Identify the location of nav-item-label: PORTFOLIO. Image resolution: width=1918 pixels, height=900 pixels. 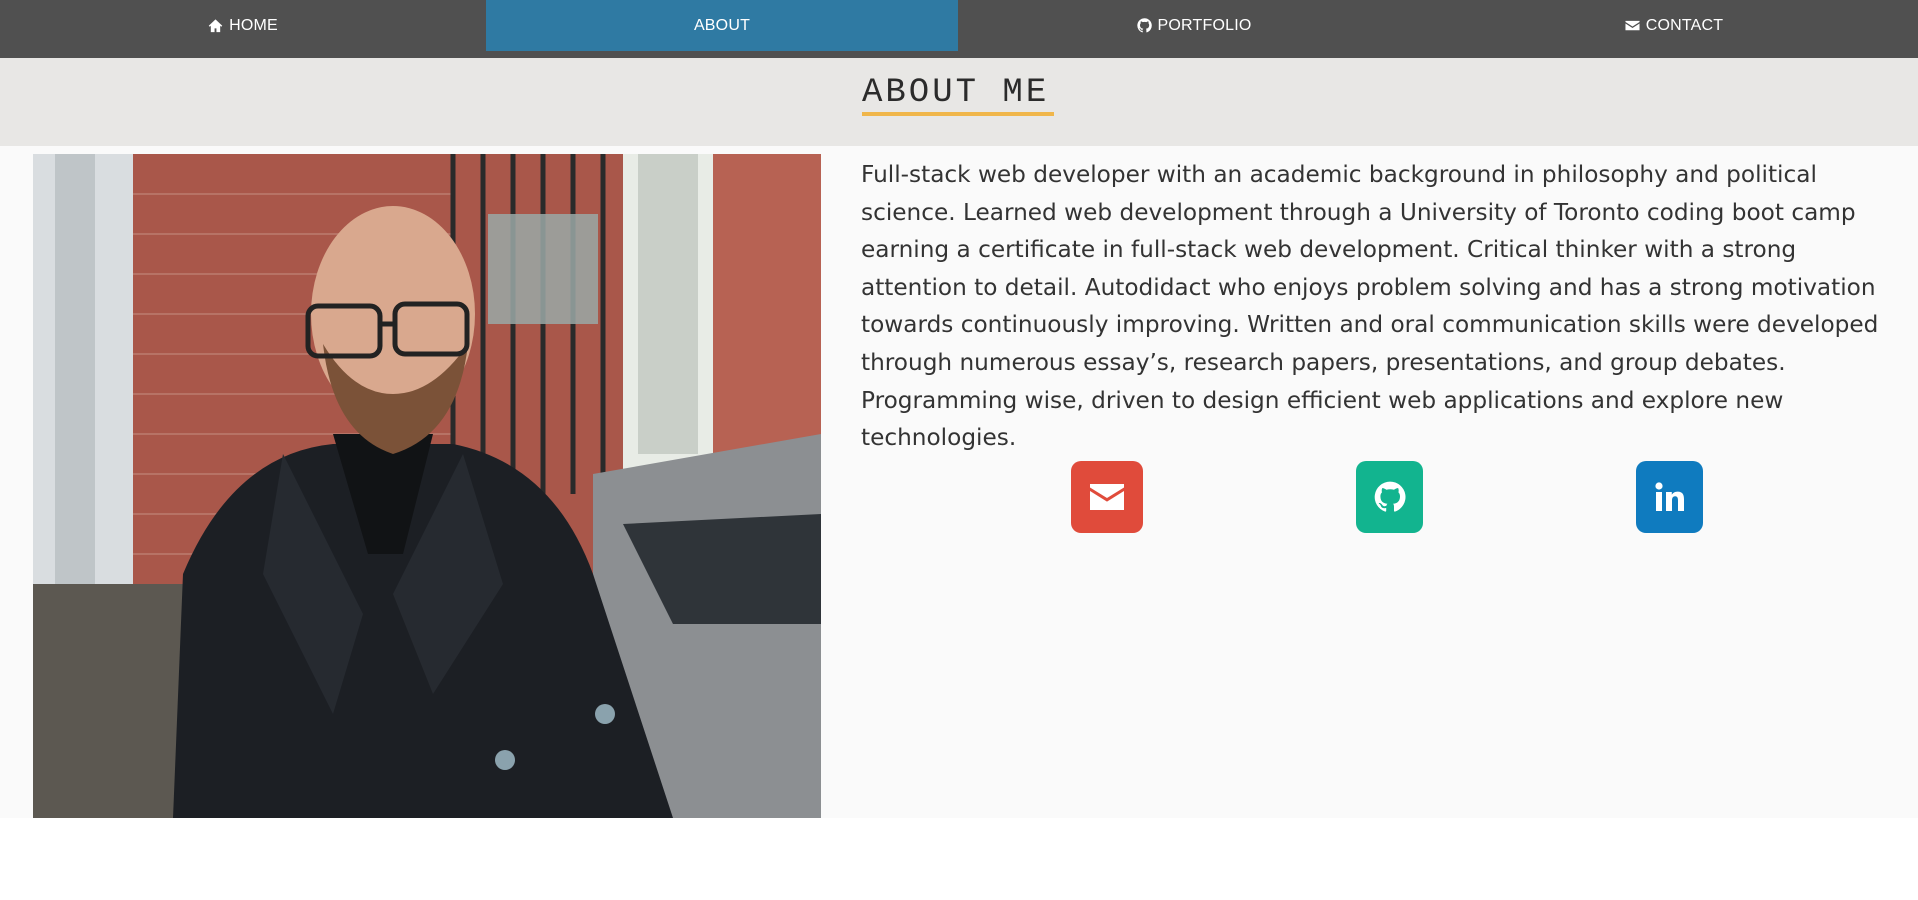
(1204, 25).